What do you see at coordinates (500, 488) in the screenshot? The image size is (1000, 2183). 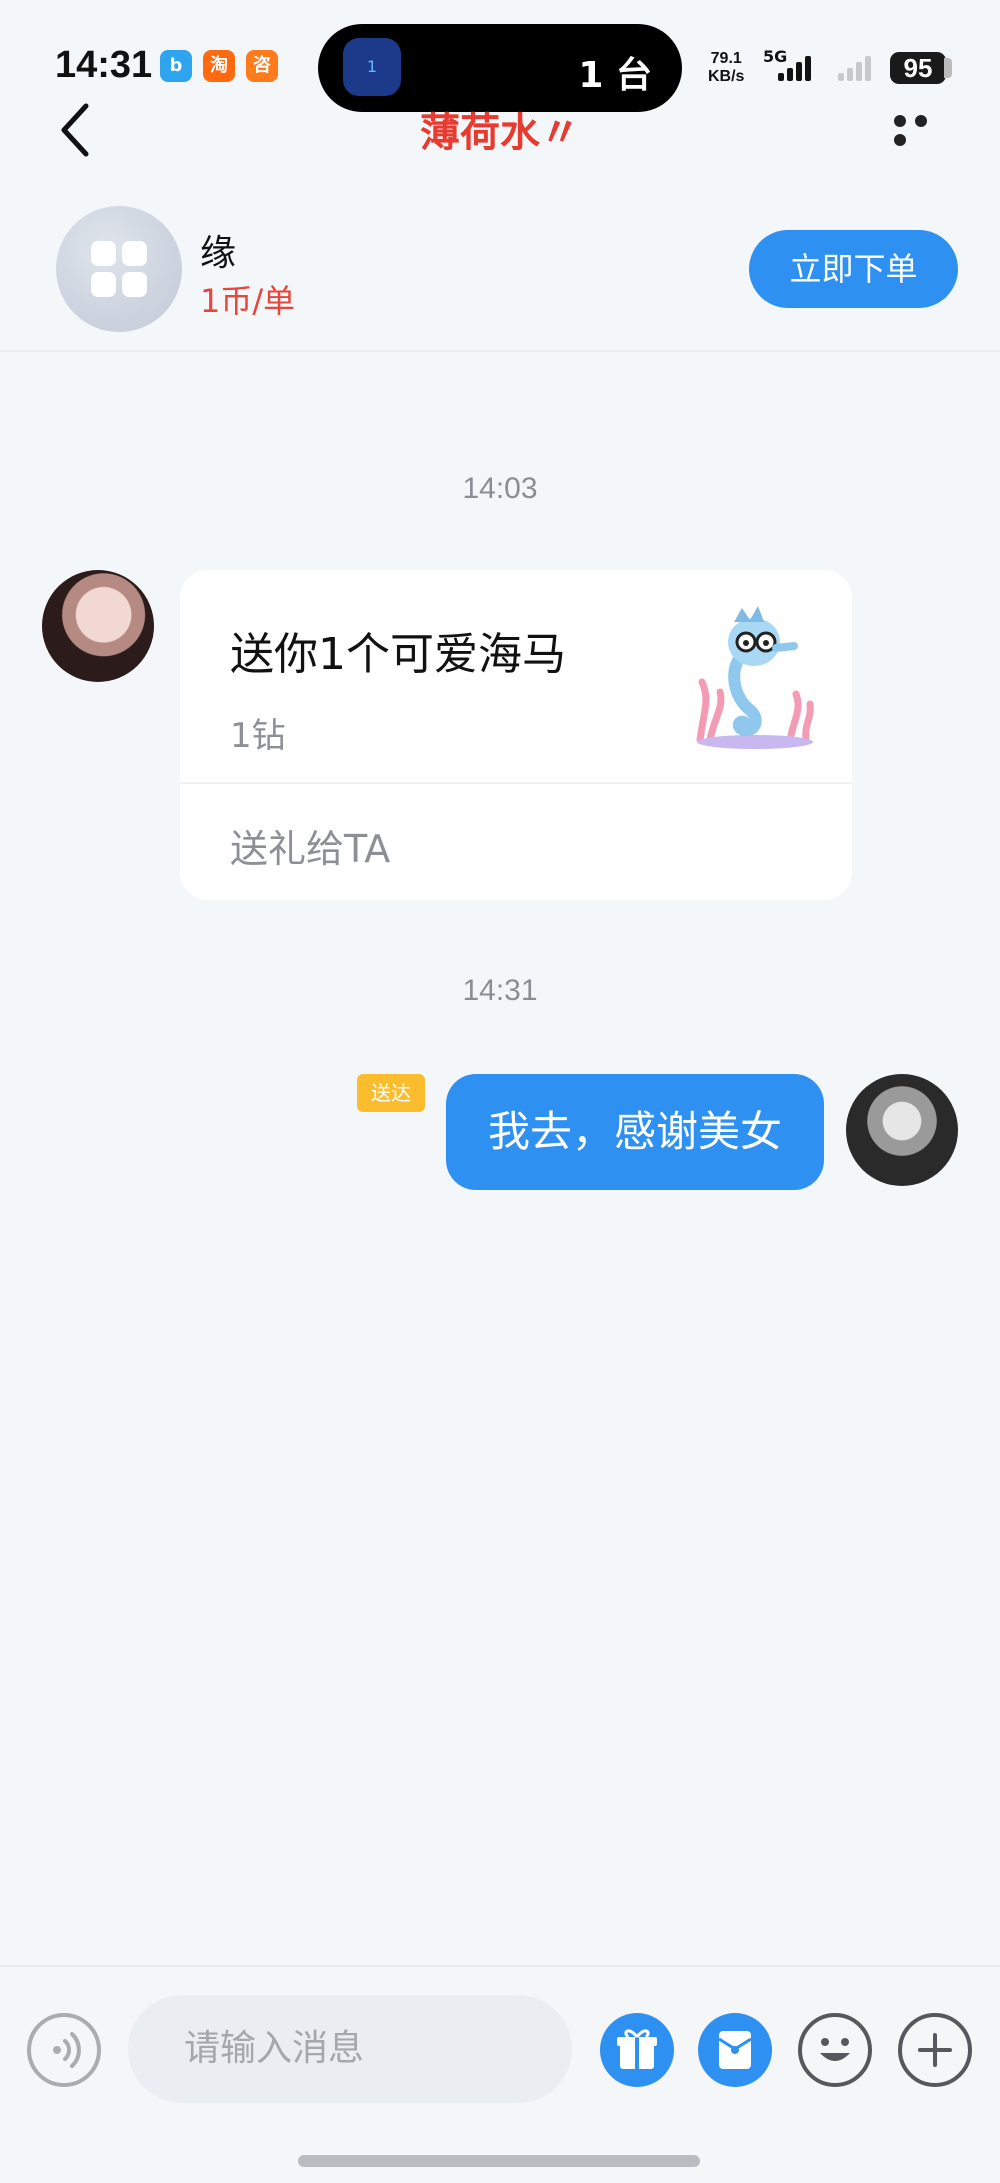 I see `message-timestamp: 14:03` at bounding box center [500, 488].